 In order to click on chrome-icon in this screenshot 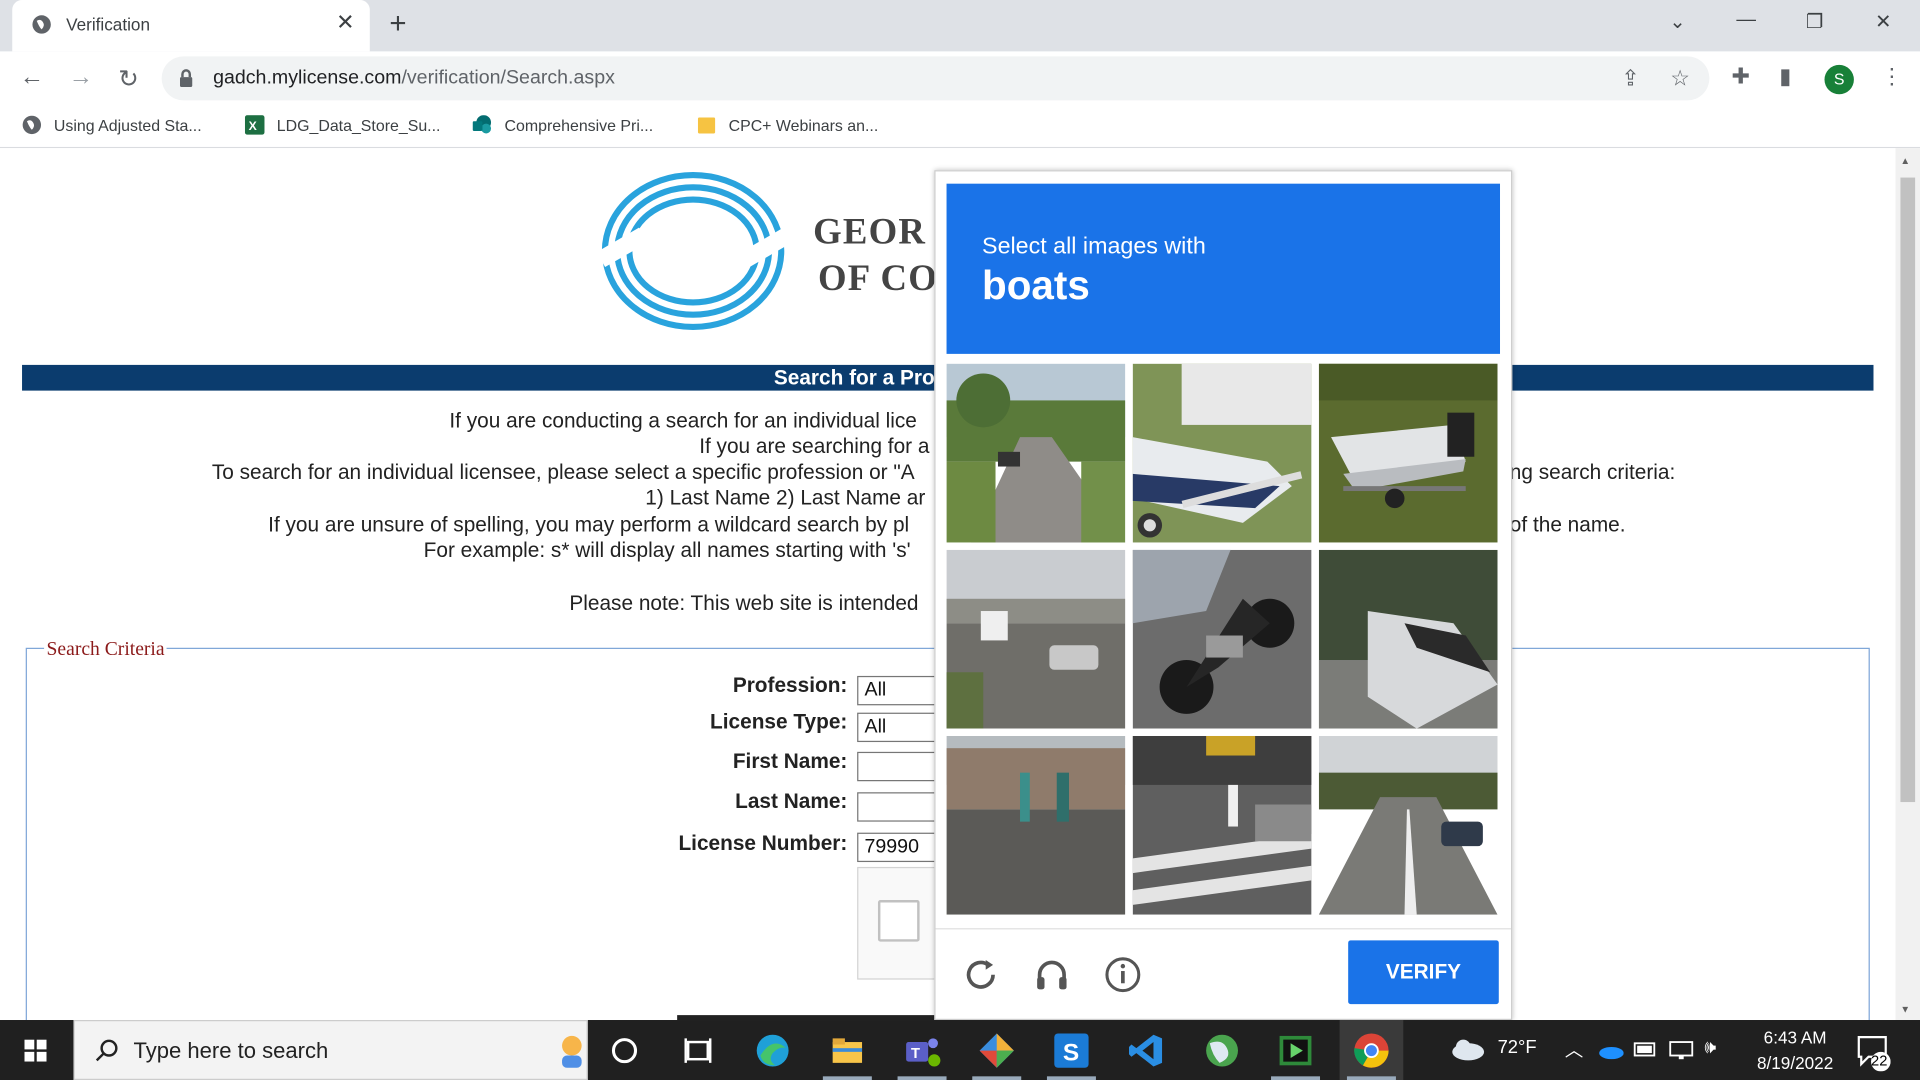, I will do `click(1371, 1050)`.